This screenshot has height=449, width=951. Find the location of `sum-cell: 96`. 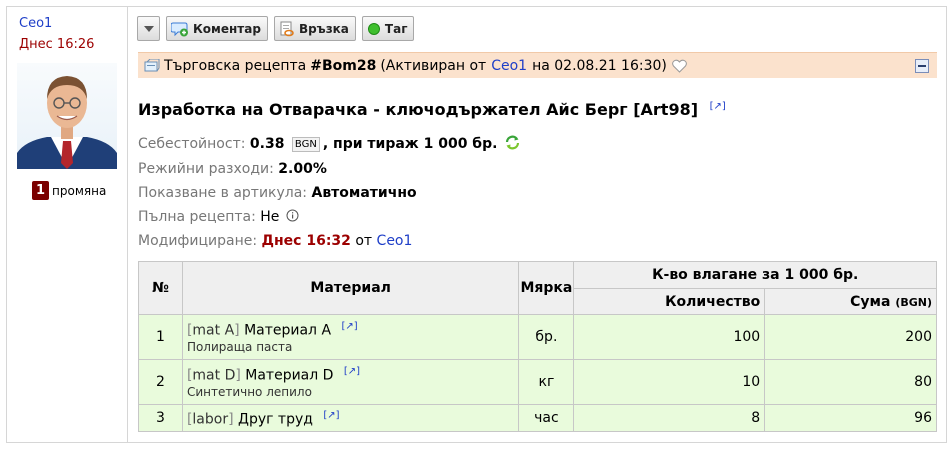

sum-cell: 96 is located at coordinates (850, 418).